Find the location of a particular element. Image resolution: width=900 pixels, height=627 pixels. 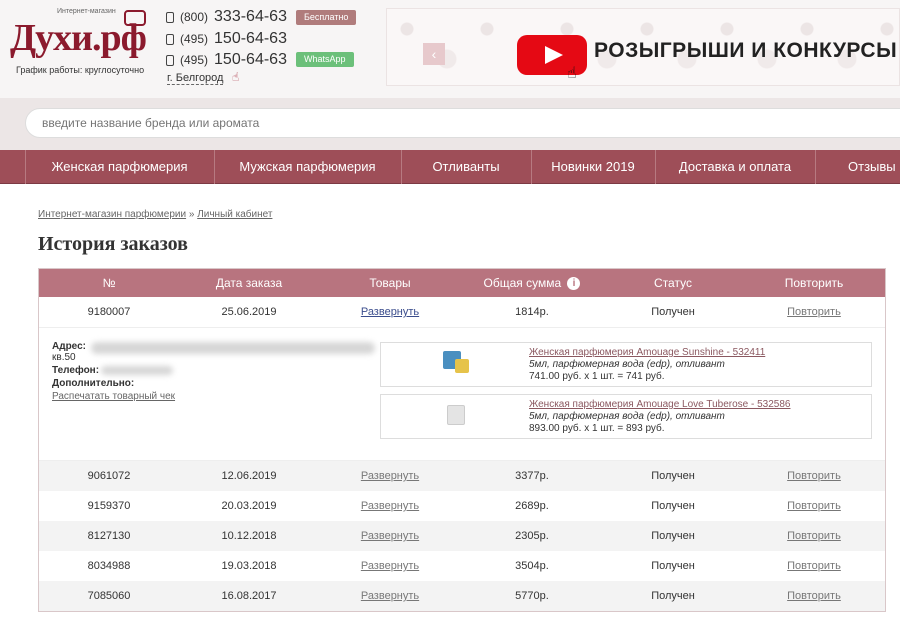

col-header-repeat: Повторить is located at coordinates (814, 283).